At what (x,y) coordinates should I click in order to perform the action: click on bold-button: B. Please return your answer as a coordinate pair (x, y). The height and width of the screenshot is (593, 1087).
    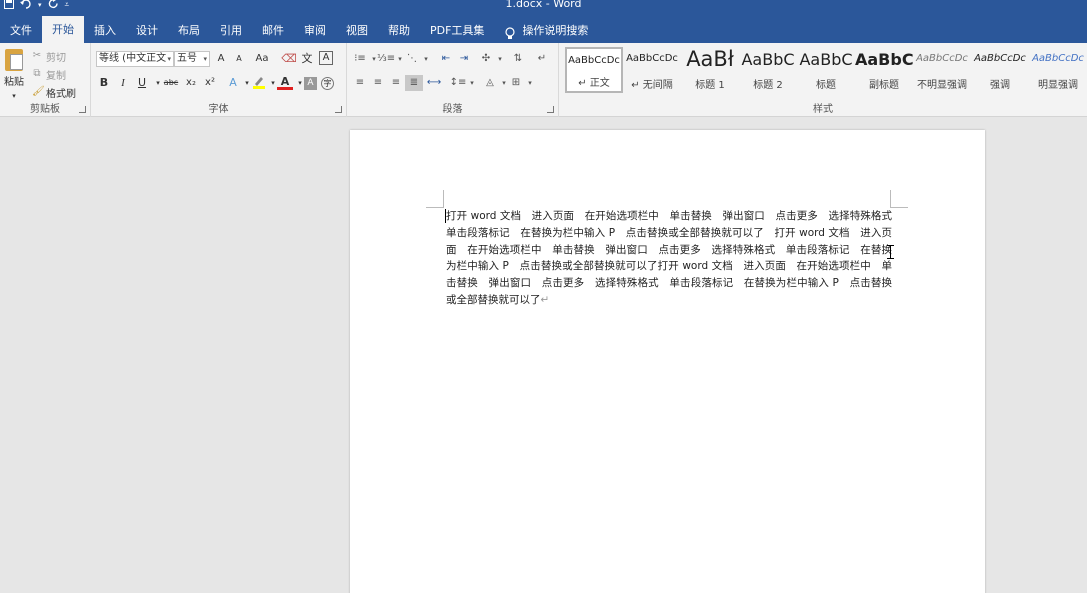
    Looking at the image, I should click on (104, 83).